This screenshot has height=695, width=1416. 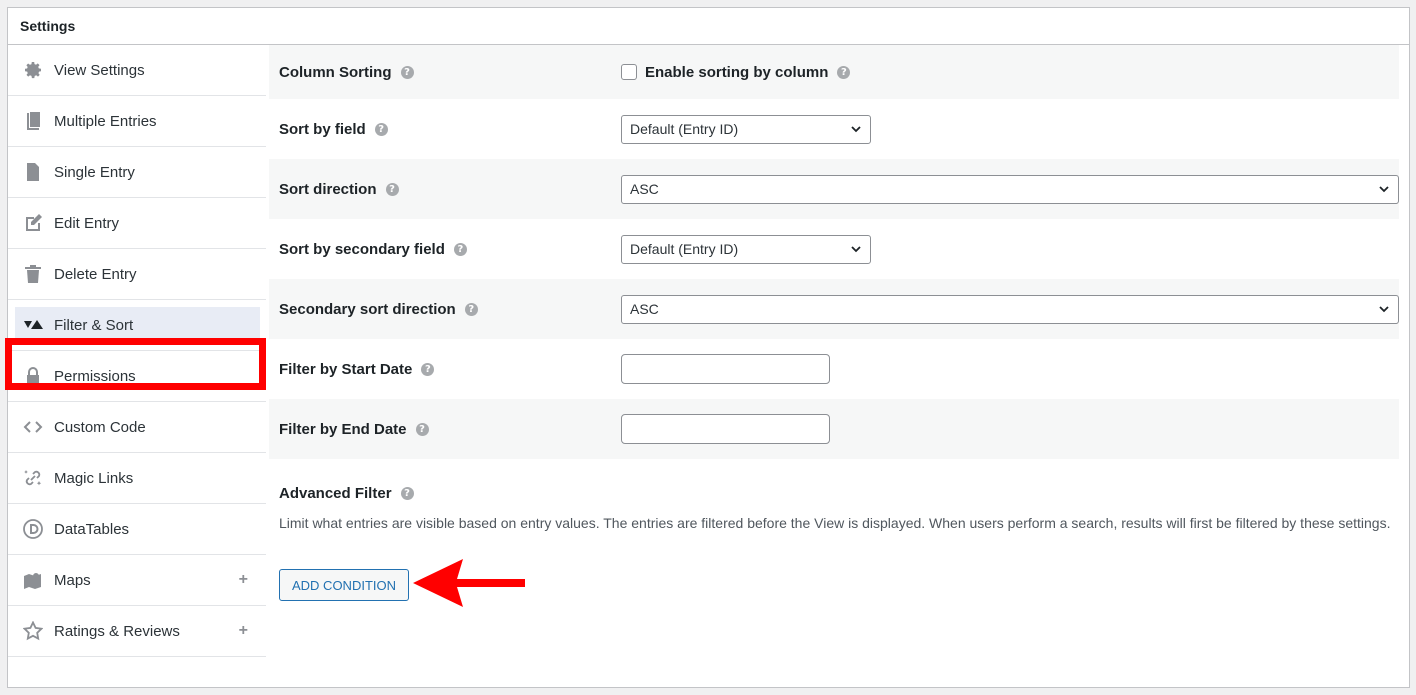 What do you see at coordinates (322, 129) in the screenshot?
I see `sort-by-field-label: Sort by field` at bounding box center [322, 129].